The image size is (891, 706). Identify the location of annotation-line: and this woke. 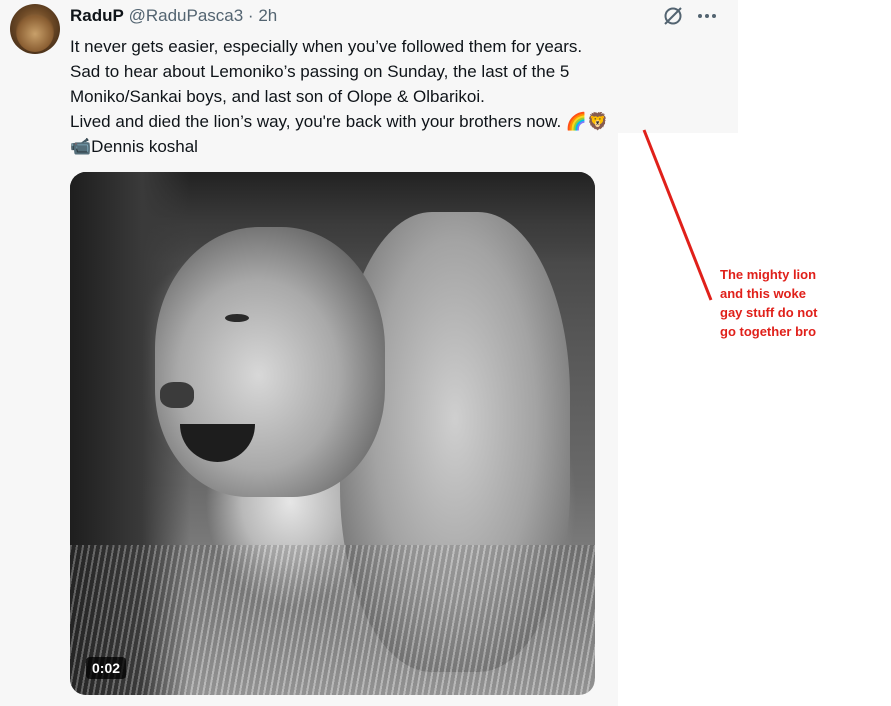
(763, 293).